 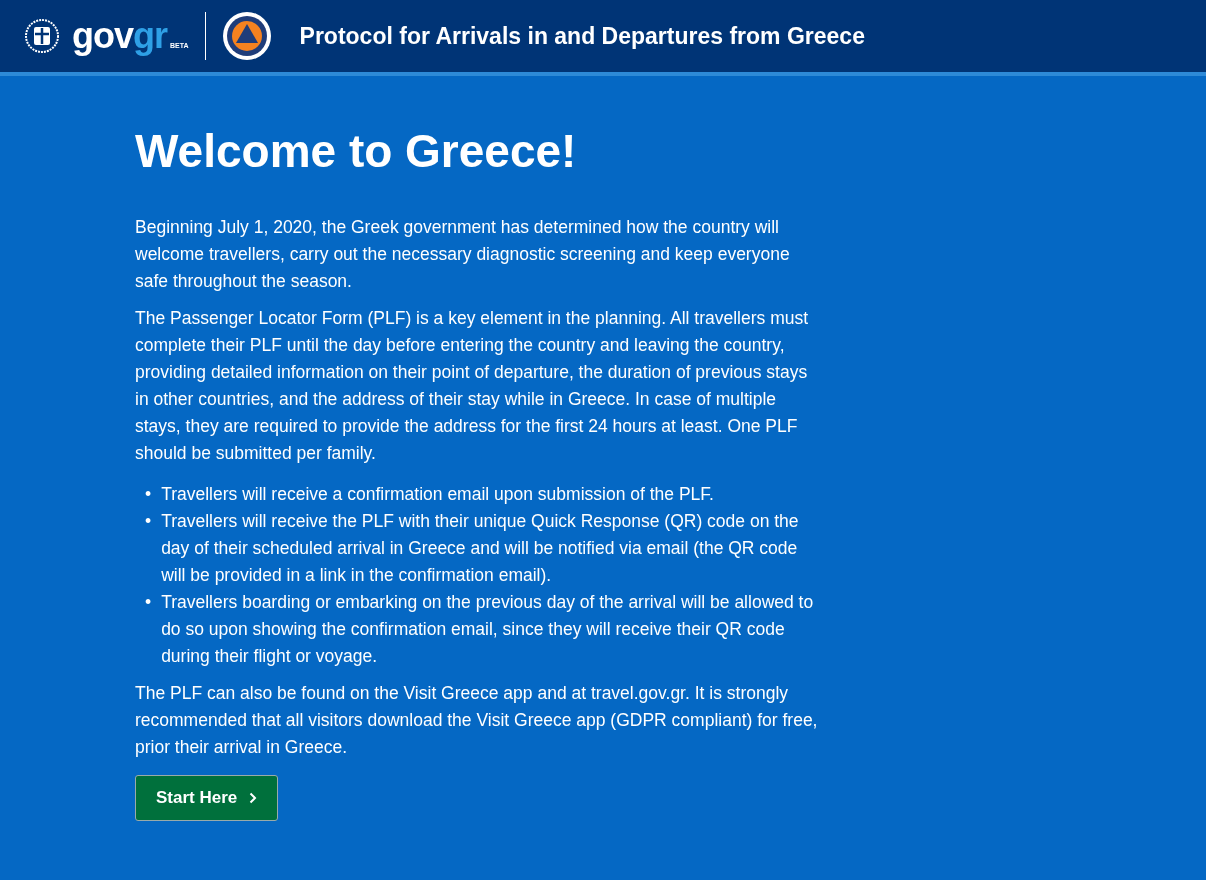 I want to click on page-title: Protocol for Arrivals in and Departures from Greece, so click(x=582, y=36).